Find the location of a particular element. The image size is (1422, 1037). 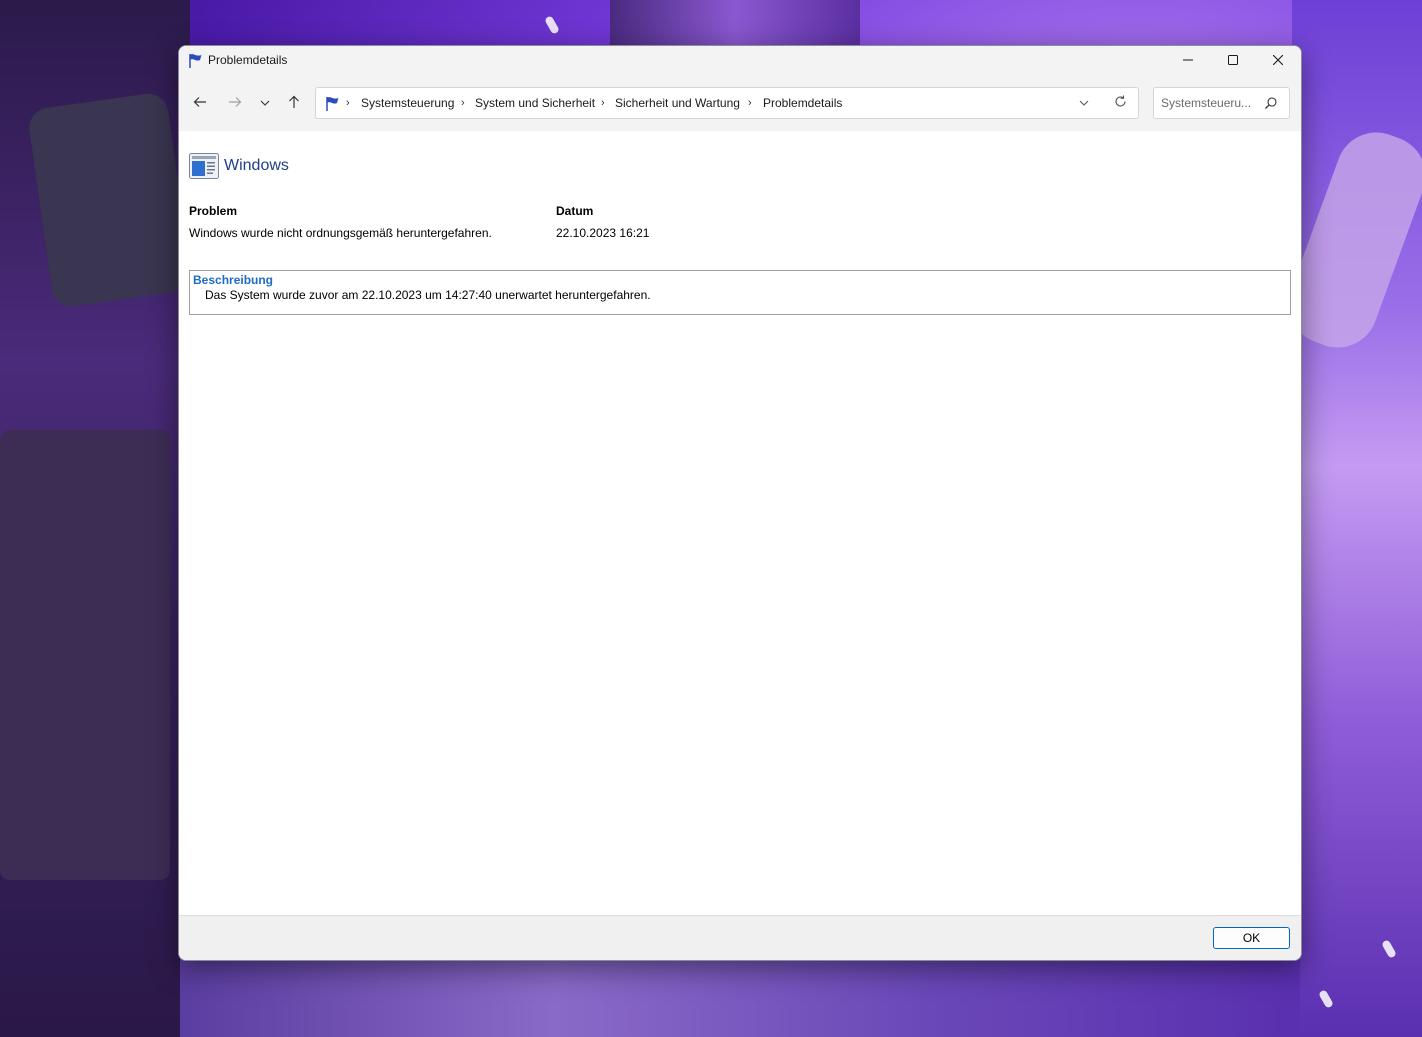

window-title: Problemdetails is located at coordinates (248, 60).